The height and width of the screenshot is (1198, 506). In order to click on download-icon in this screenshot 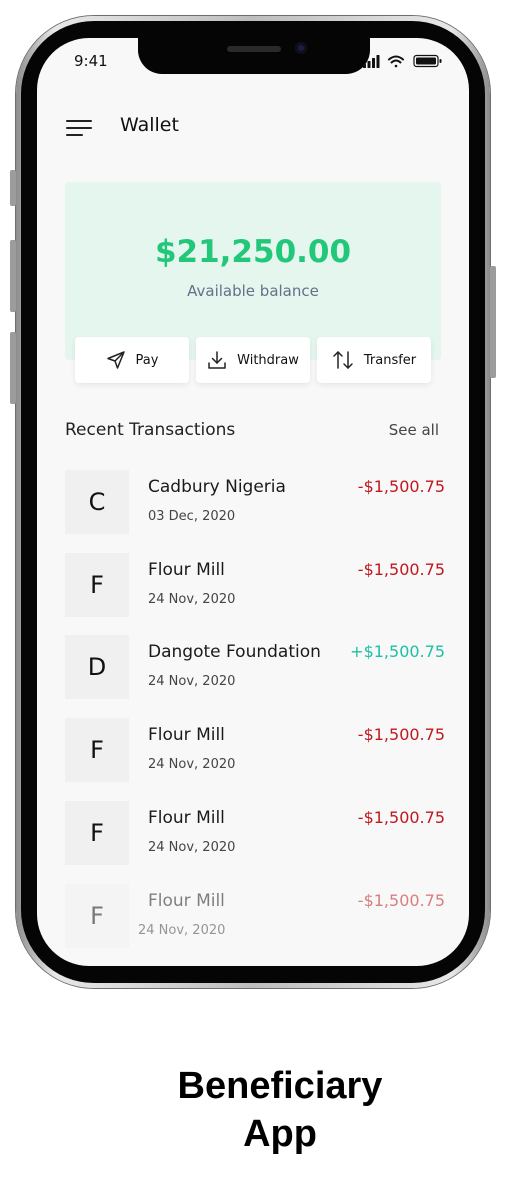, I will do `click(217, 360)`.